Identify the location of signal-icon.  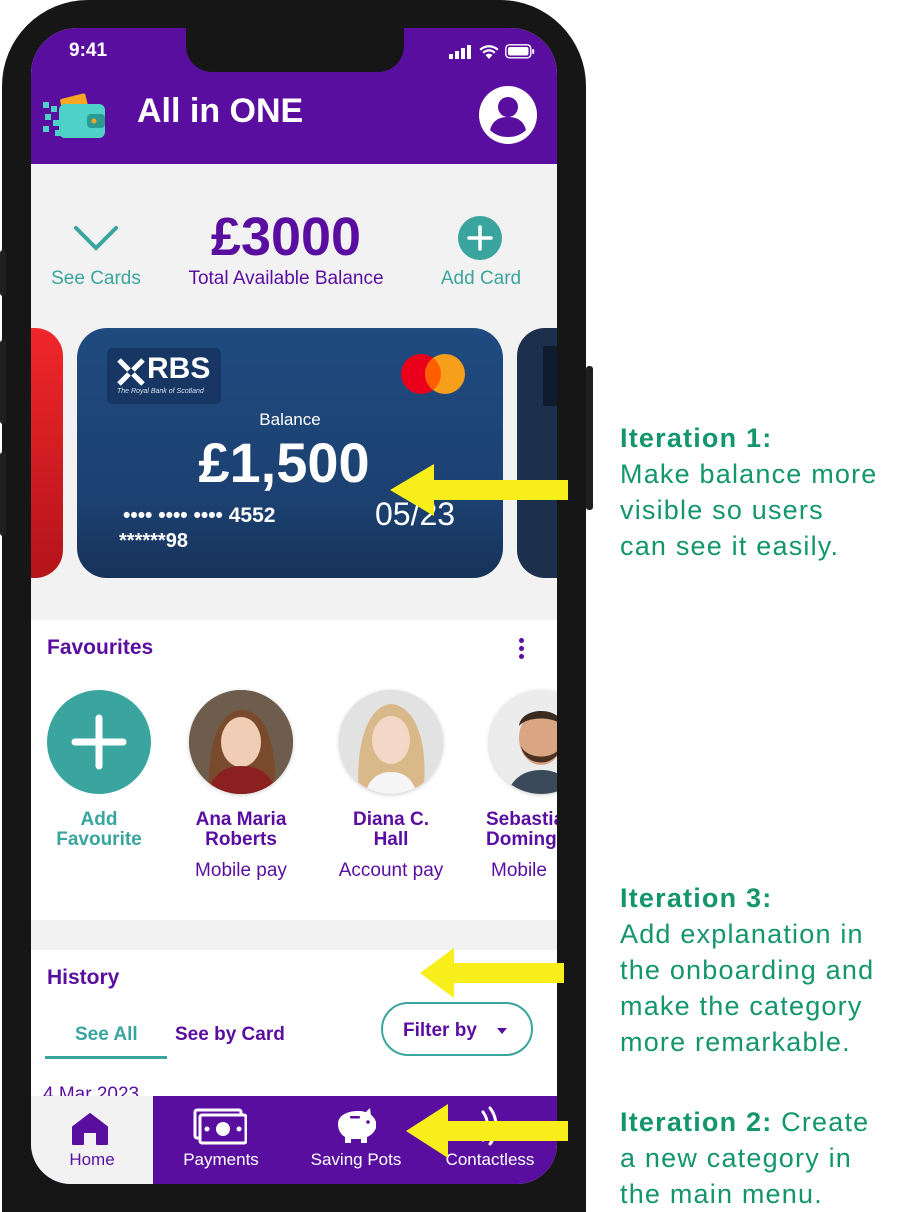
(460, 52).